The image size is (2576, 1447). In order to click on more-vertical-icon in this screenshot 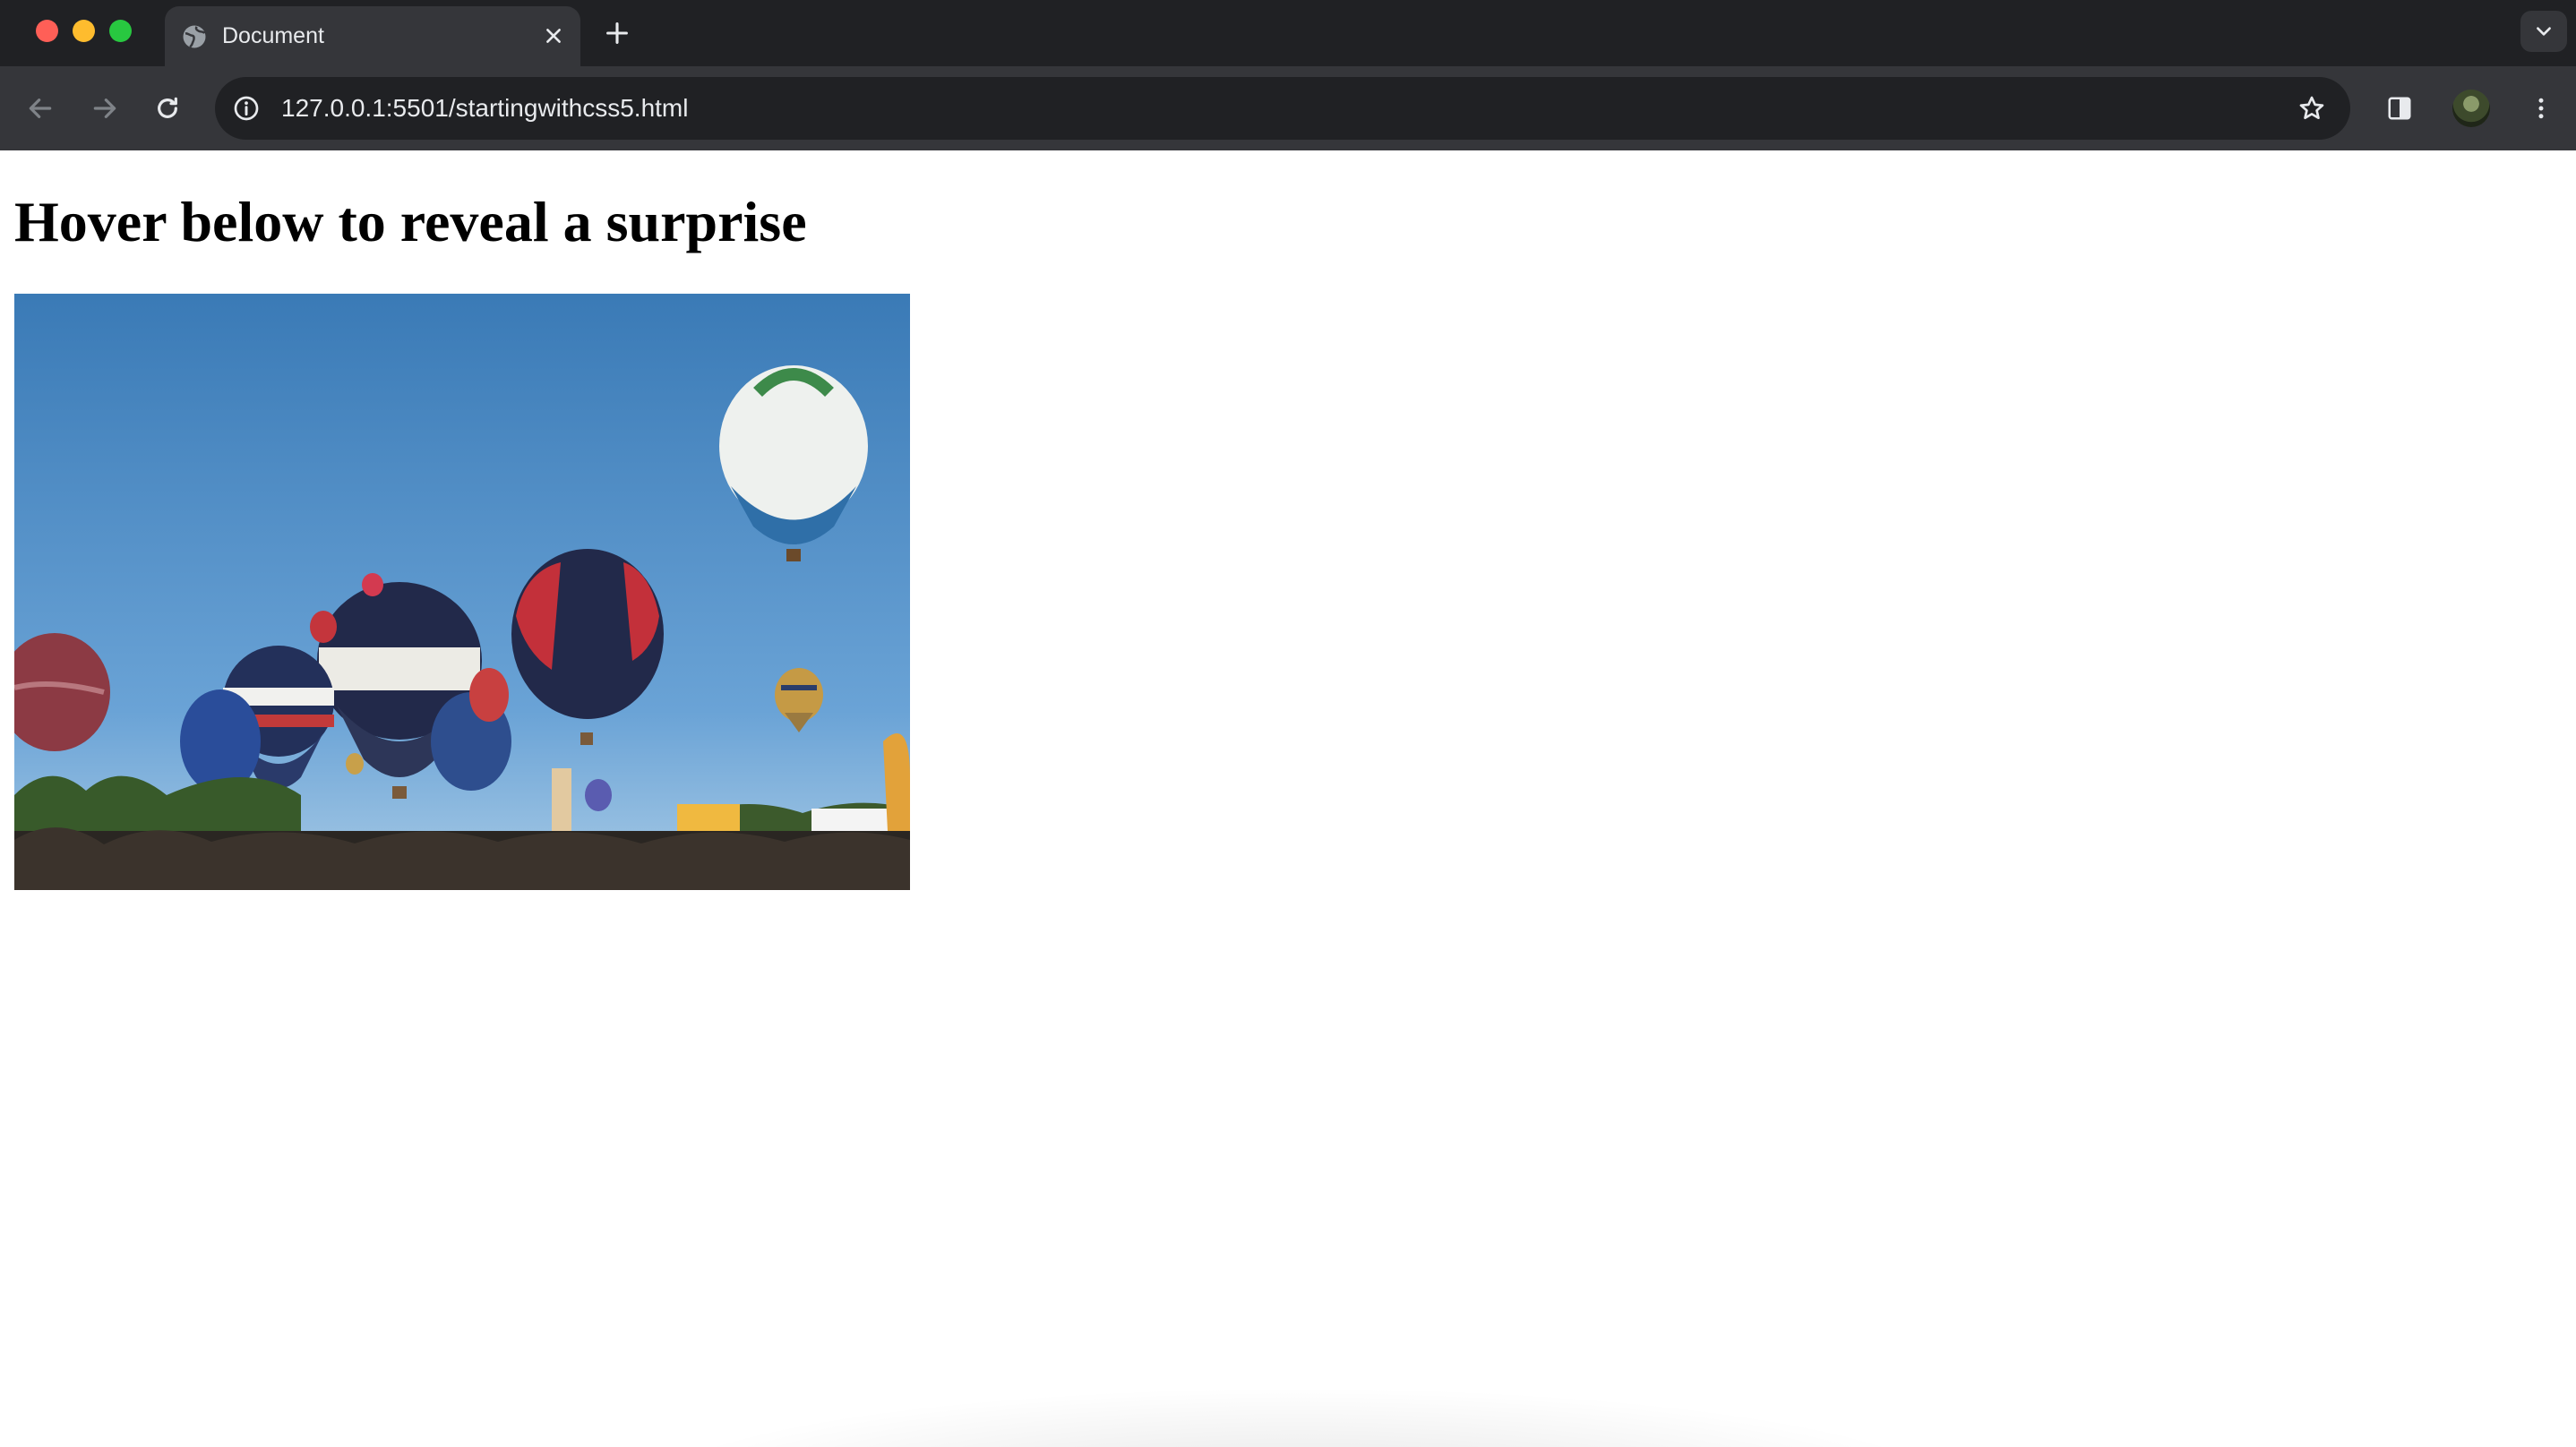, I will do `click(2541, 108)`.